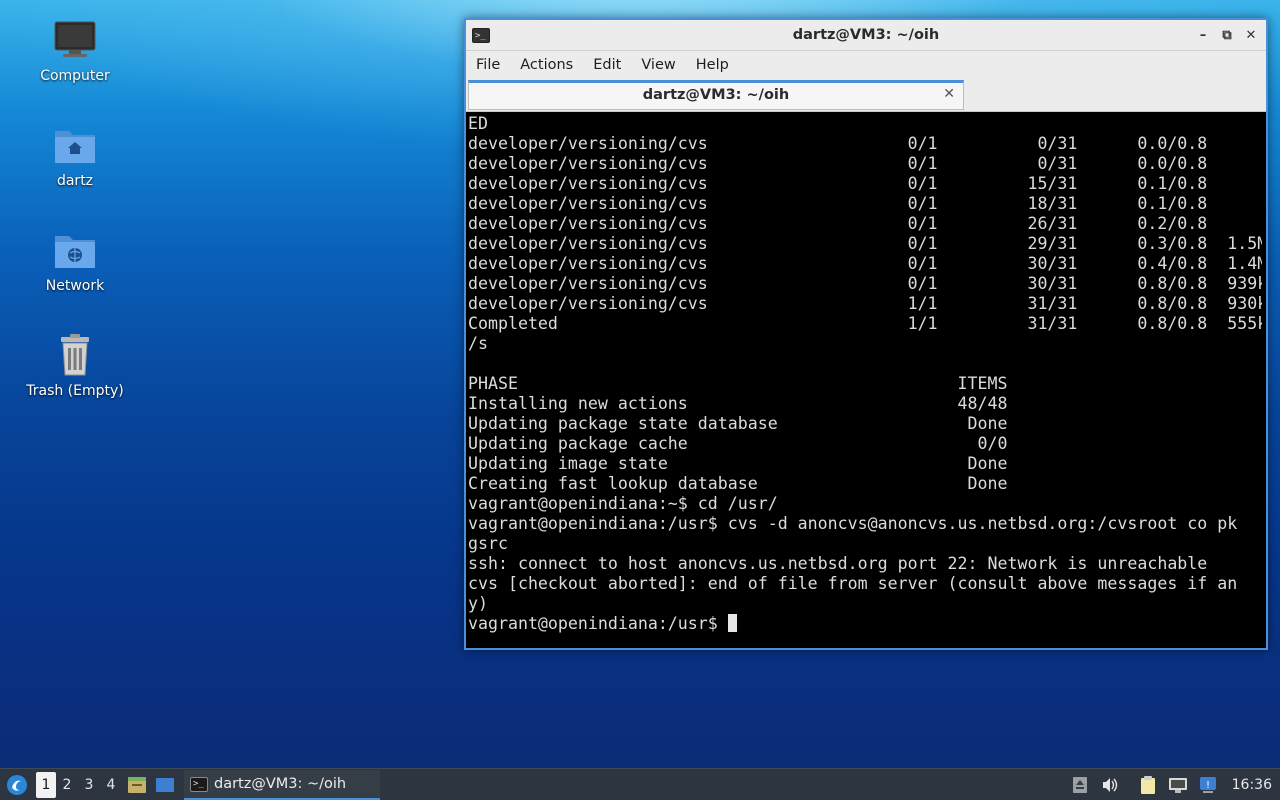  I want to click on show-desktop-button, so click(165, 785).